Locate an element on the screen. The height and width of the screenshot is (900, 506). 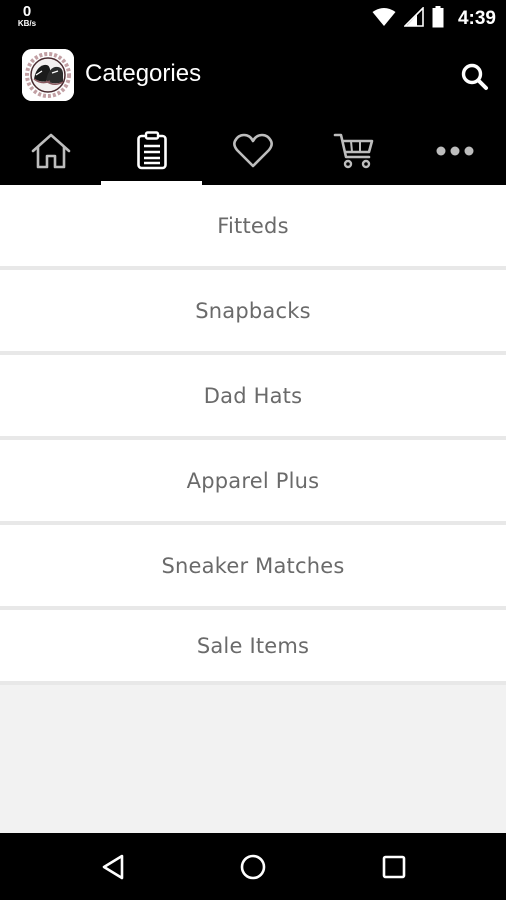
category-item-fitteds: Fitteds is located at coordinates (253, 227).